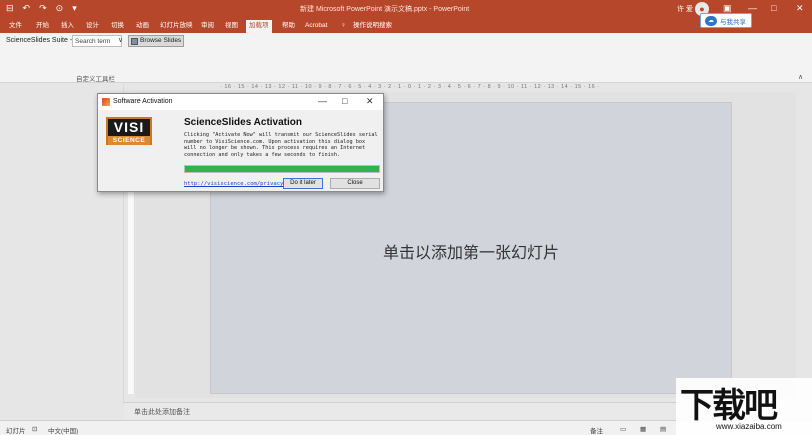 This screenshot has width=812, height=435. What do you see at coordinates (129, 127) in the screenshot?
I see `logo-top-text: VISI` at bounding box center [129, 127].